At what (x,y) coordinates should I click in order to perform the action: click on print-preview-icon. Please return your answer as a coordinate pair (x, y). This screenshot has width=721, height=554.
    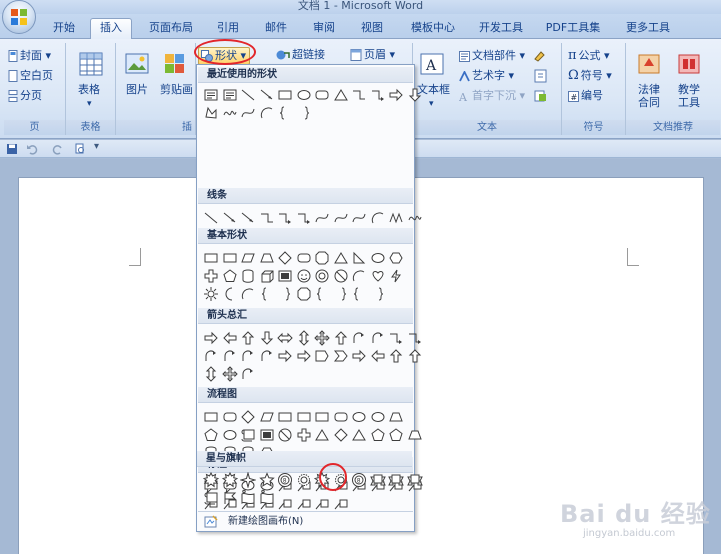
    Looking at the image, I should click on (80, 149).